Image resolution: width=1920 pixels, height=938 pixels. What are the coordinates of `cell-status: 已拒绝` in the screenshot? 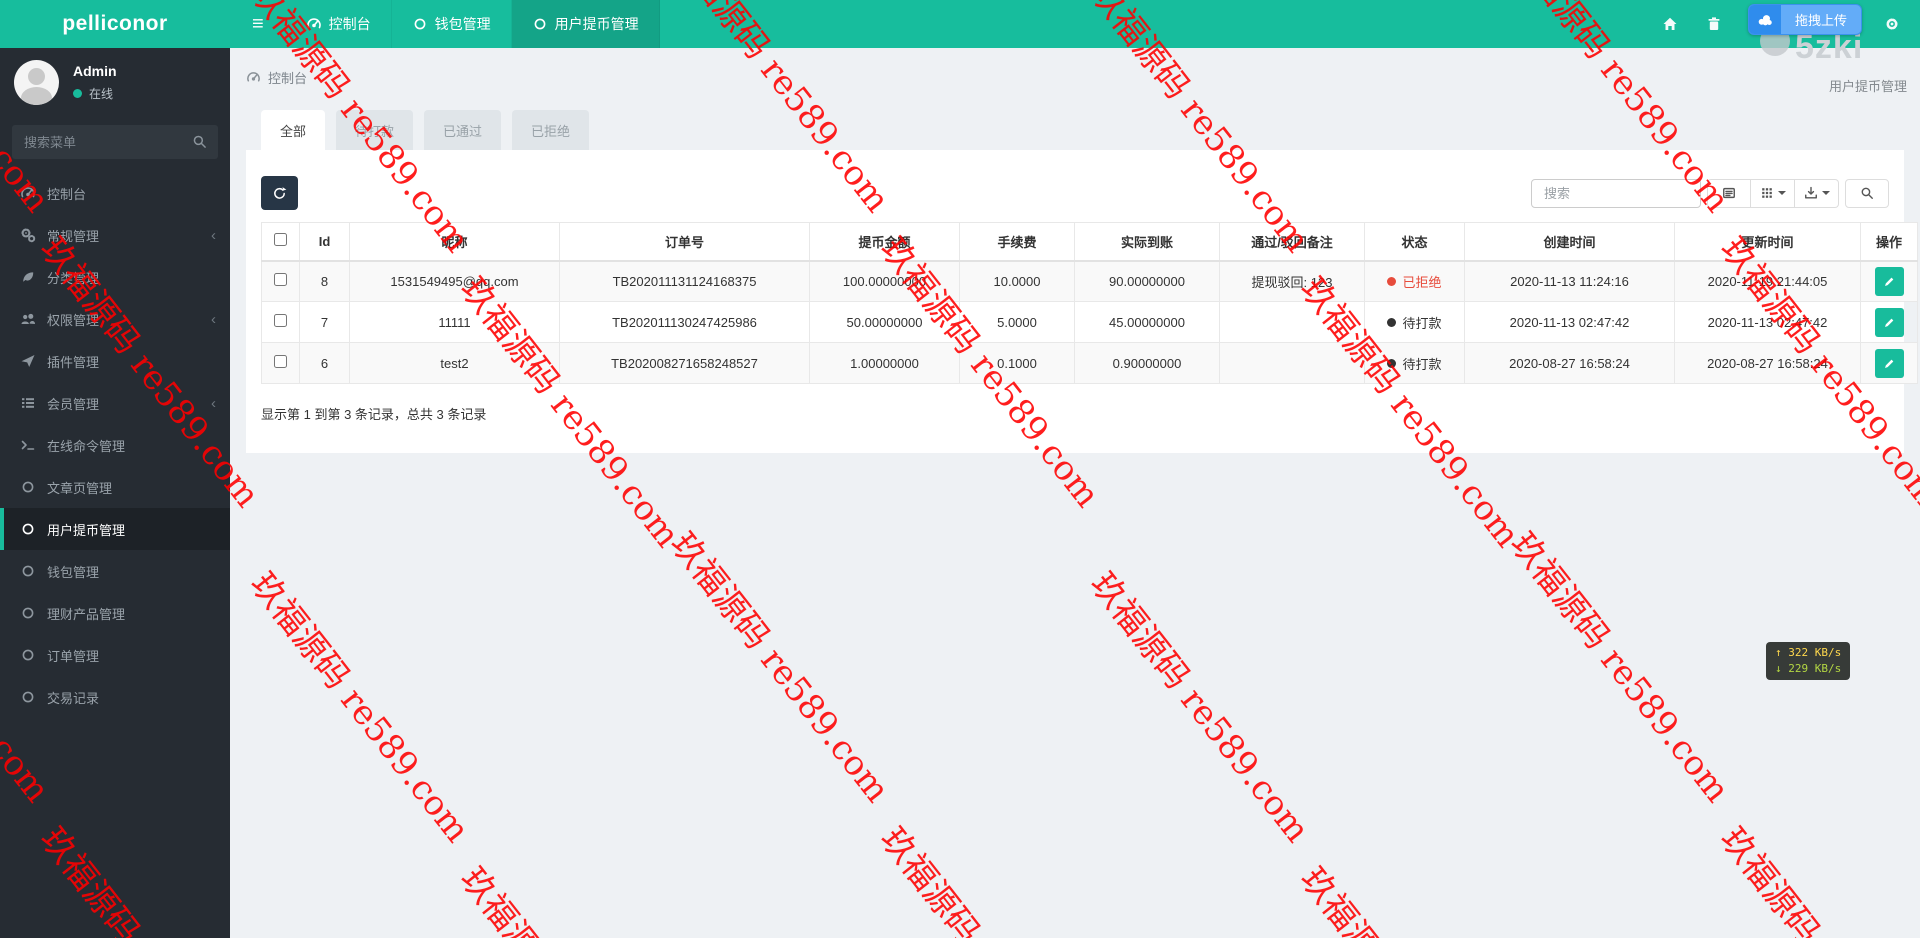 It's located at (1414, 281).